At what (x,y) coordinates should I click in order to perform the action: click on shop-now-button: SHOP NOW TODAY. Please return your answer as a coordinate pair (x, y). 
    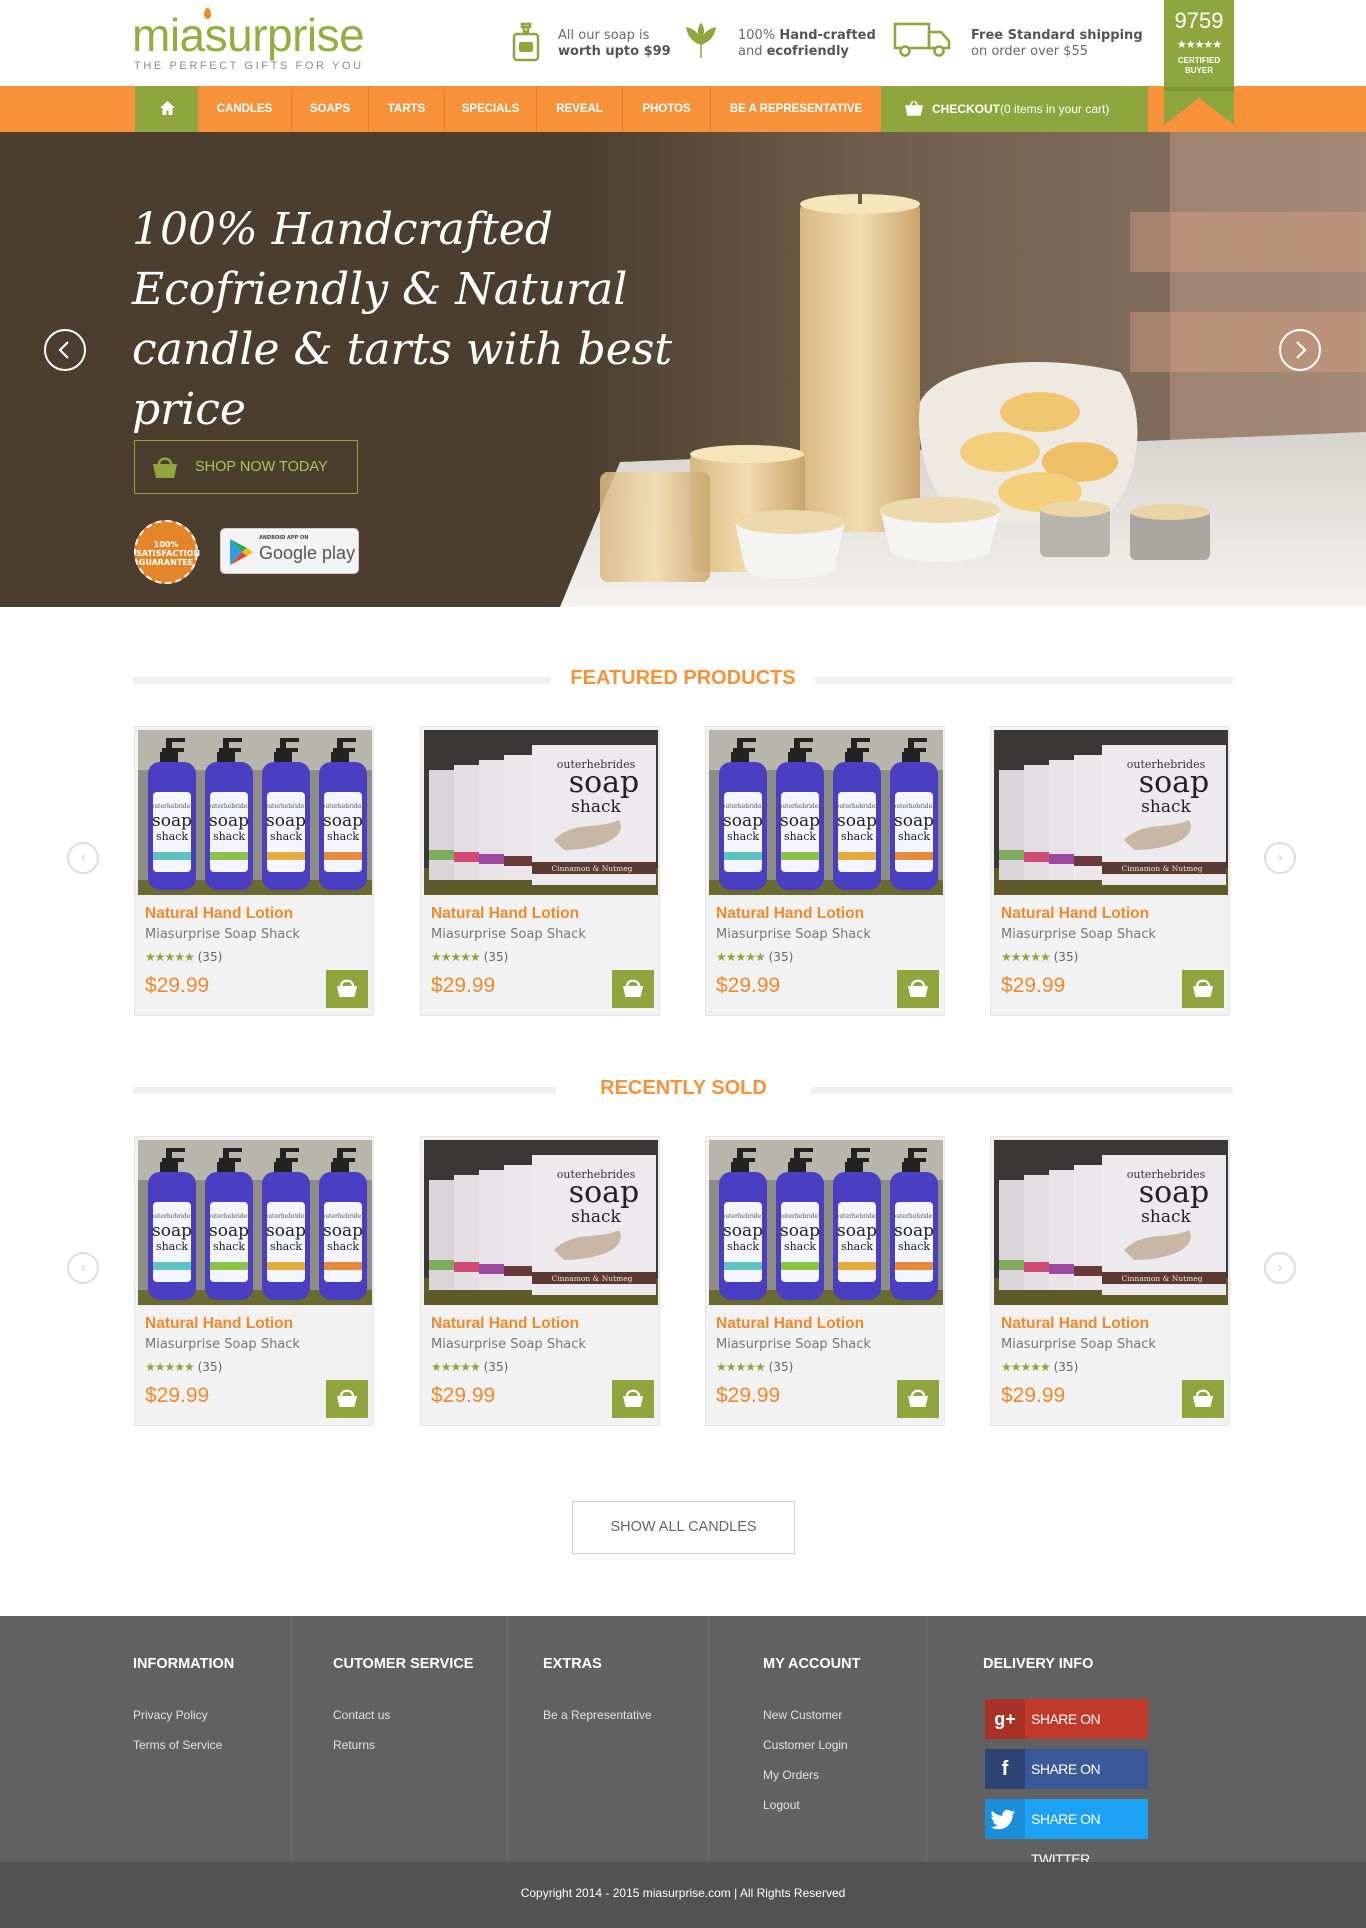
    Looking at the image, I should click on (246, 467).